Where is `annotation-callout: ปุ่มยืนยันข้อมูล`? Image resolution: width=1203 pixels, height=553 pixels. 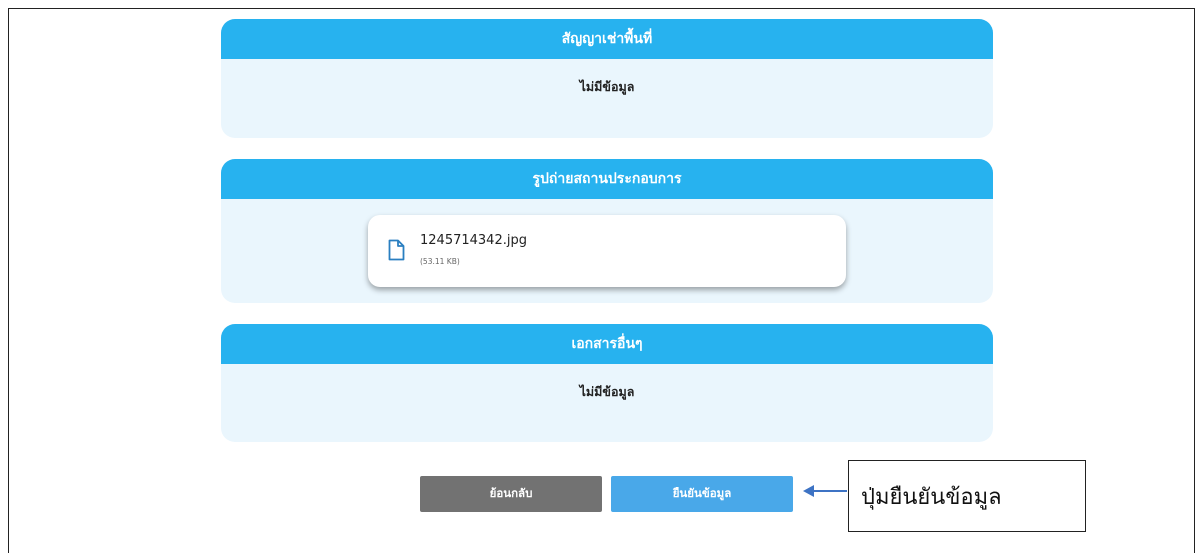 annotation-callout: ปุ่มยืนยันข้อมูล is located at coordinates (967, 496).